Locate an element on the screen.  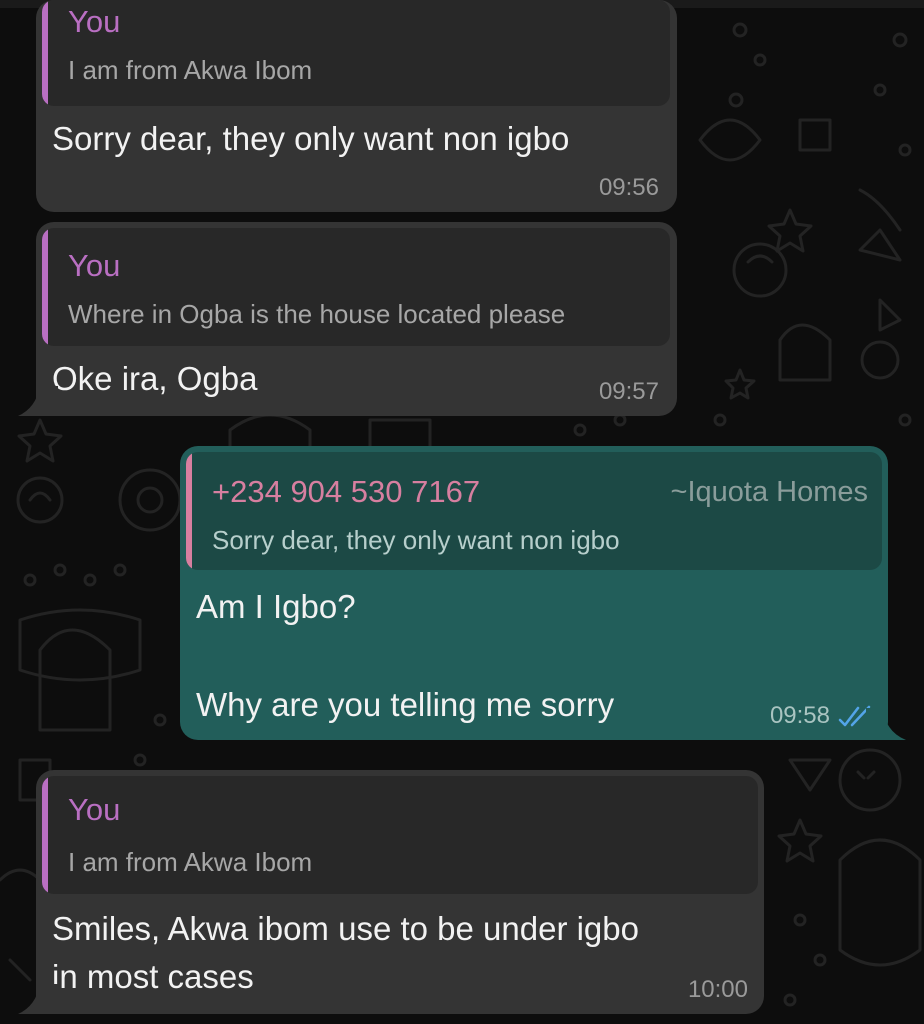
message-text-line: Why are you telling me sorry is located at coordinates (405, 704).